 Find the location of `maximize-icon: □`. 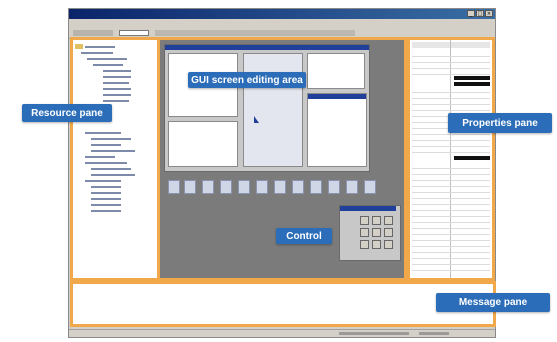

maximize-icon: □ is located at coordinates (480, 13).